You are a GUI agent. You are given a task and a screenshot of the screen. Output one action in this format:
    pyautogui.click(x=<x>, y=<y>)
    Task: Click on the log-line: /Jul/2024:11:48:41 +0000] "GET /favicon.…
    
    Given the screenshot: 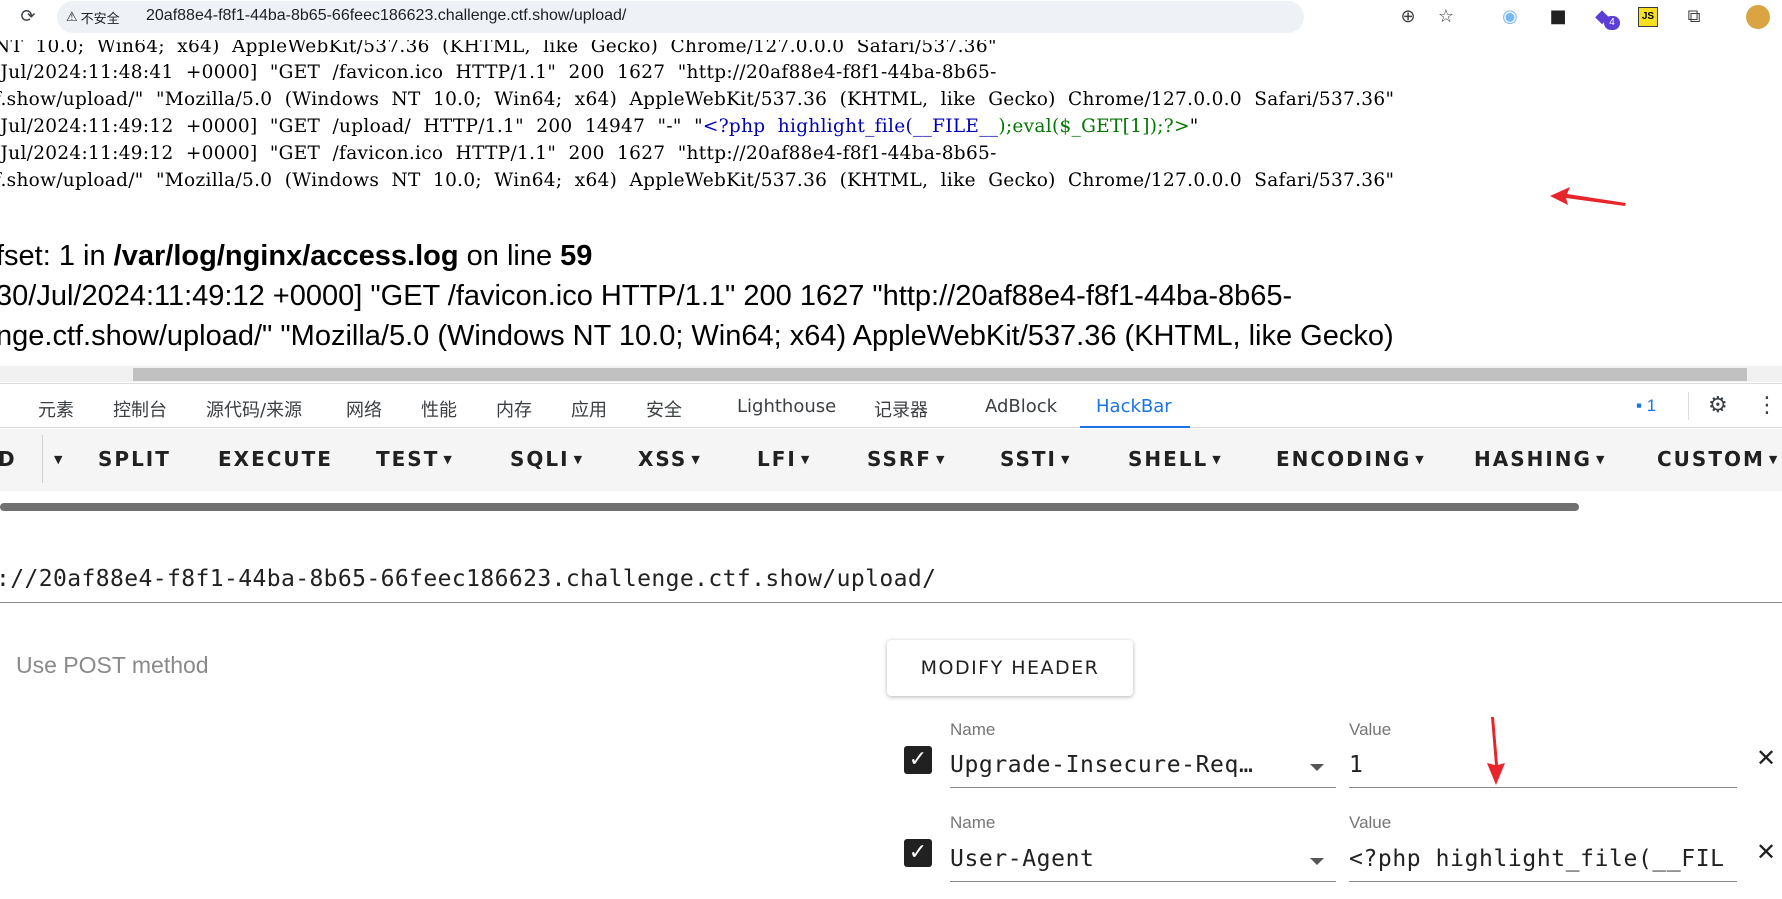 What is the action you would take?
    pyautogui.click(x=498, y=72)
    